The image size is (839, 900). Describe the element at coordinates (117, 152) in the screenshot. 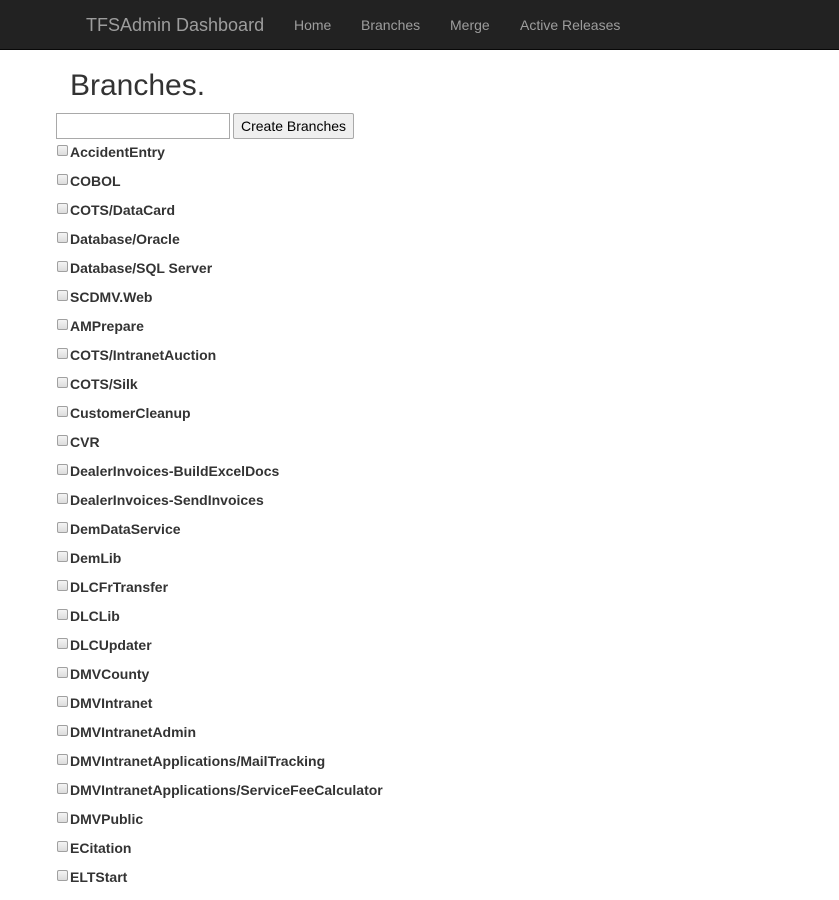

I see `branch-label: AccidentEntry` at that location.